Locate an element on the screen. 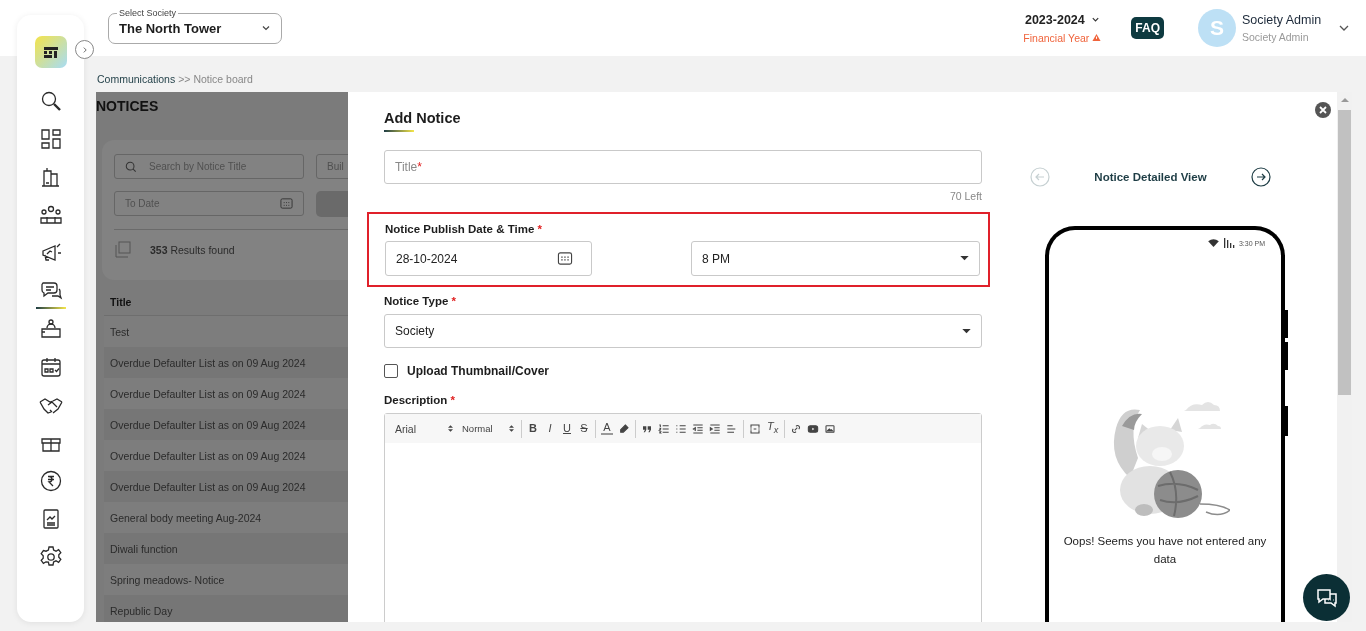 This screenshot has height=631, width=1366. app-logo is located at coordinates (50, 52).